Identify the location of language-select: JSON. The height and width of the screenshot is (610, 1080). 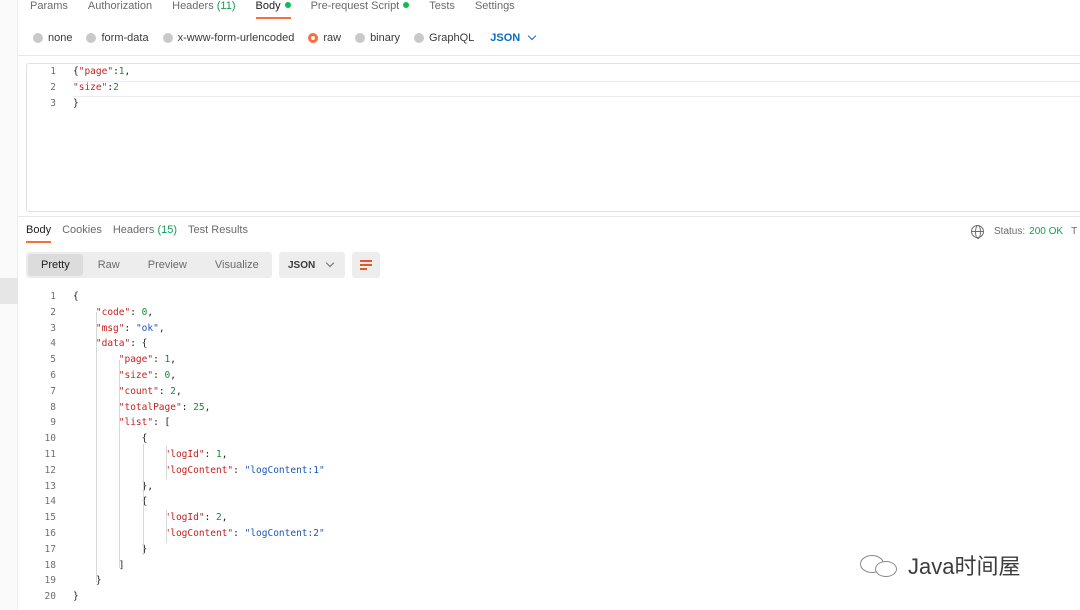
(513, 37).